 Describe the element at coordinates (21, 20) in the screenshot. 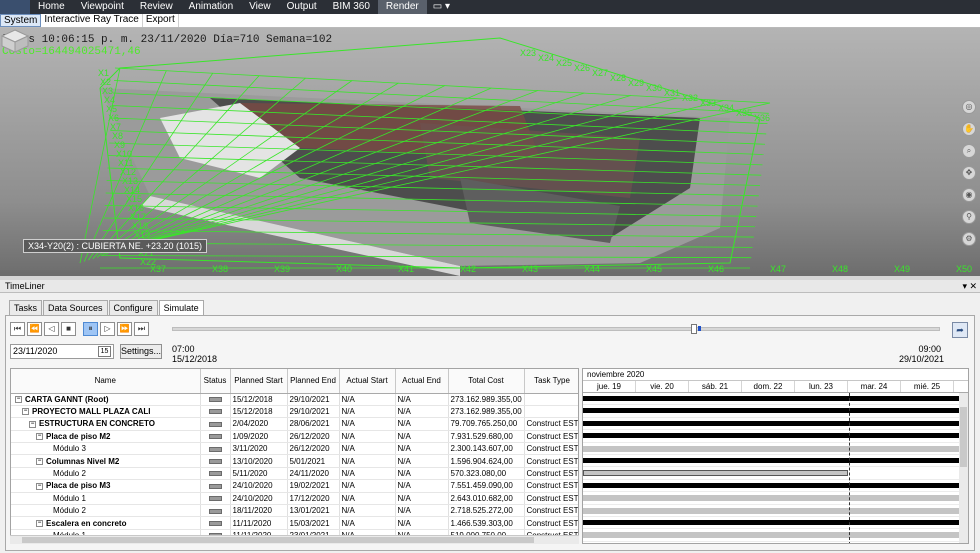

I see `subtoolbar-item: System` at that location.